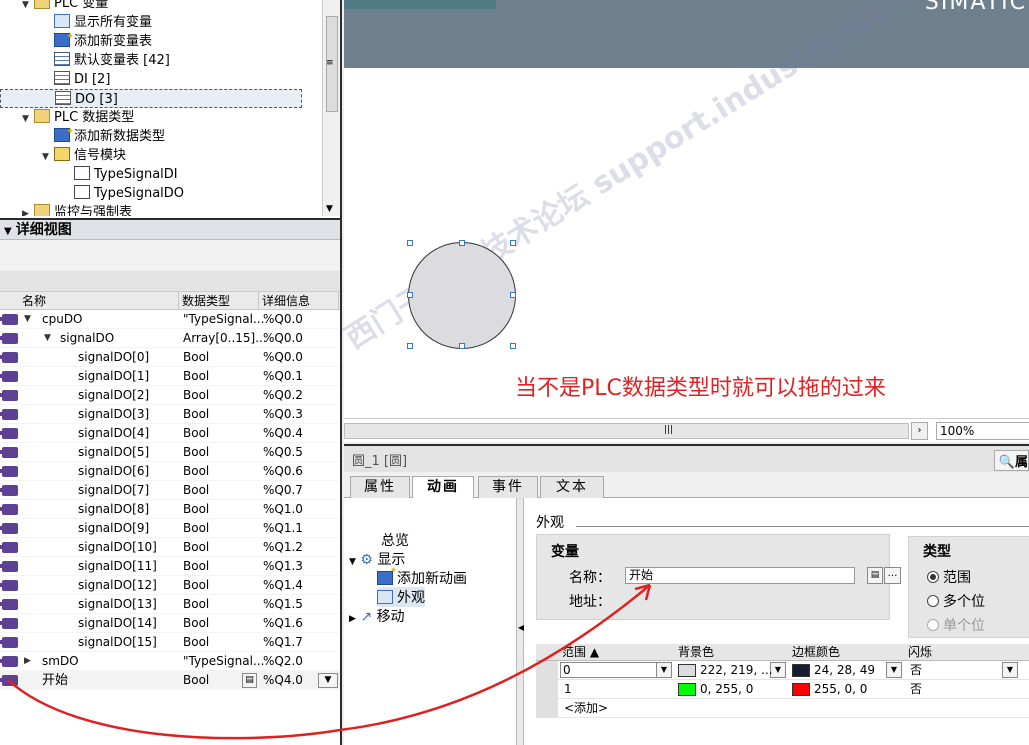 This screenshot has width=1029, height=745. I want to click on table-row: ▼ cpuDO "TypeSignal... %Q0.0, so click(170, 319).